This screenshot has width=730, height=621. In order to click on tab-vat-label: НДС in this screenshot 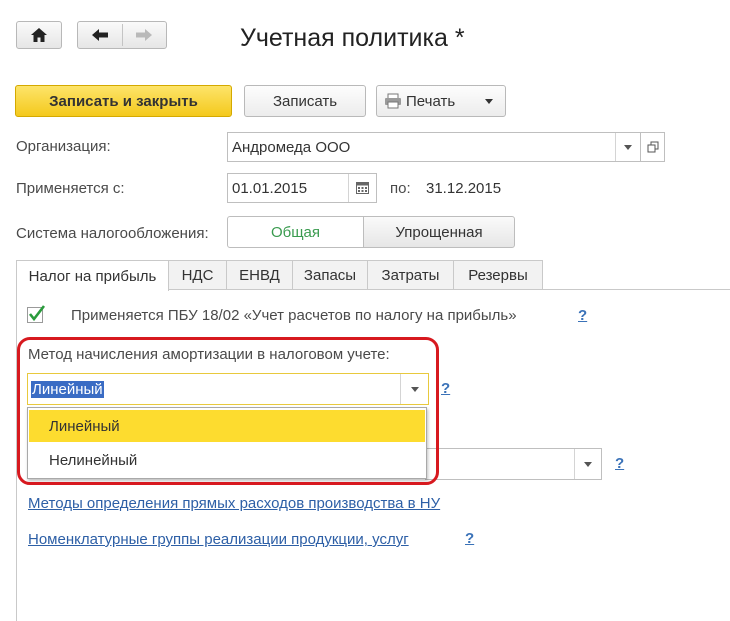, I will do `click(197, 275)`.